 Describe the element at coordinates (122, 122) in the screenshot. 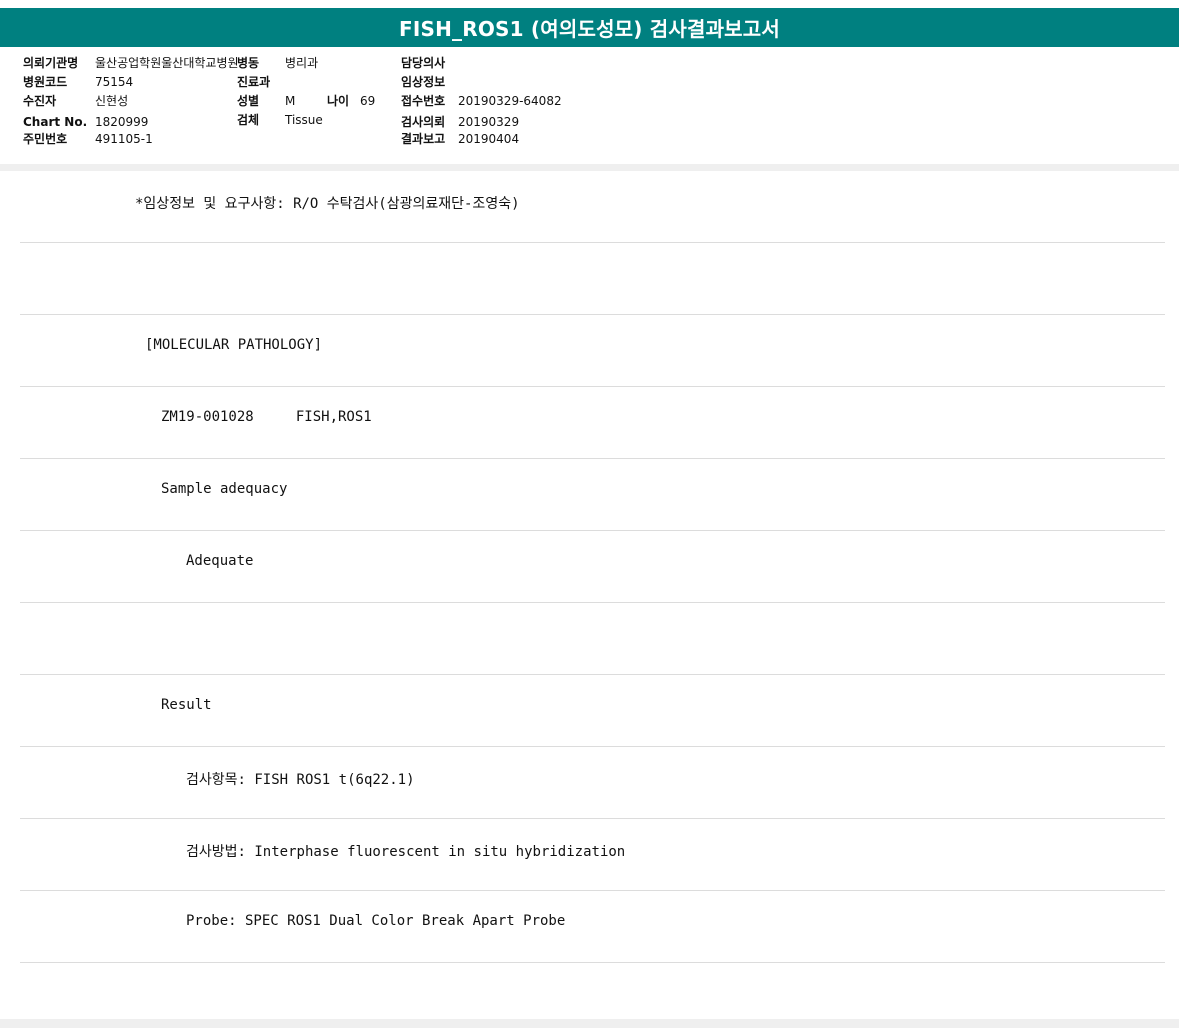

I see `chart-value: 1820999` at that location.